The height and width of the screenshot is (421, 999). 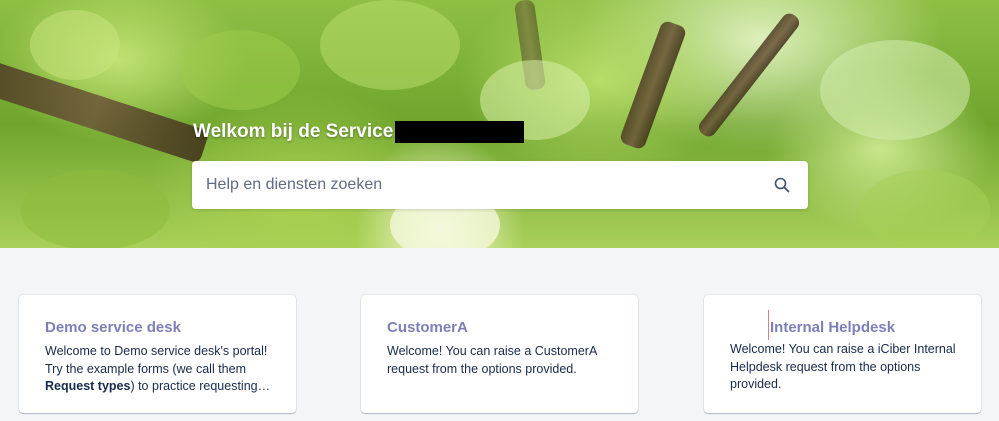 I want to click on search-bar, so click(x=500, y=185).